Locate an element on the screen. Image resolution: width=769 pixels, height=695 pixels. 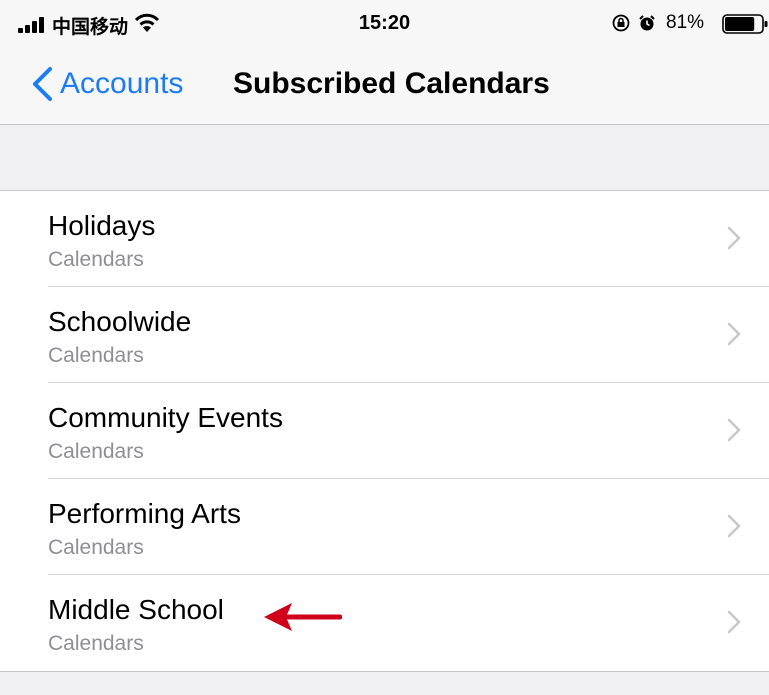
list-item-performing-arts: Performing Arts Calendars is located at coordinates (384, 527).